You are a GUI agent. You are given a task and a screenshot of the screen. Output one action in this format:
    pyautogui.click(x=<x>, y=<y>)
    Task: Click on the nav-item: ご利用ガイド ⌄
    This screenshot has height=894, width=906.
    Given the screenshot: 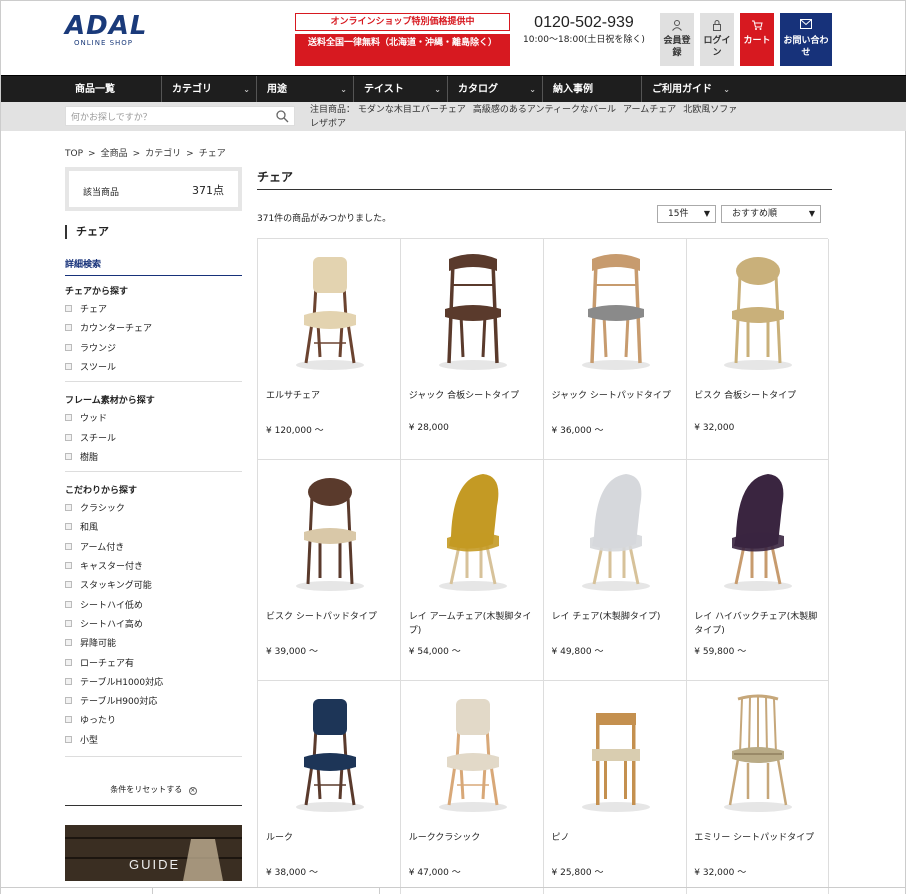 What is the action you would take?
    pyautogui.click(x=688, y=89)
    